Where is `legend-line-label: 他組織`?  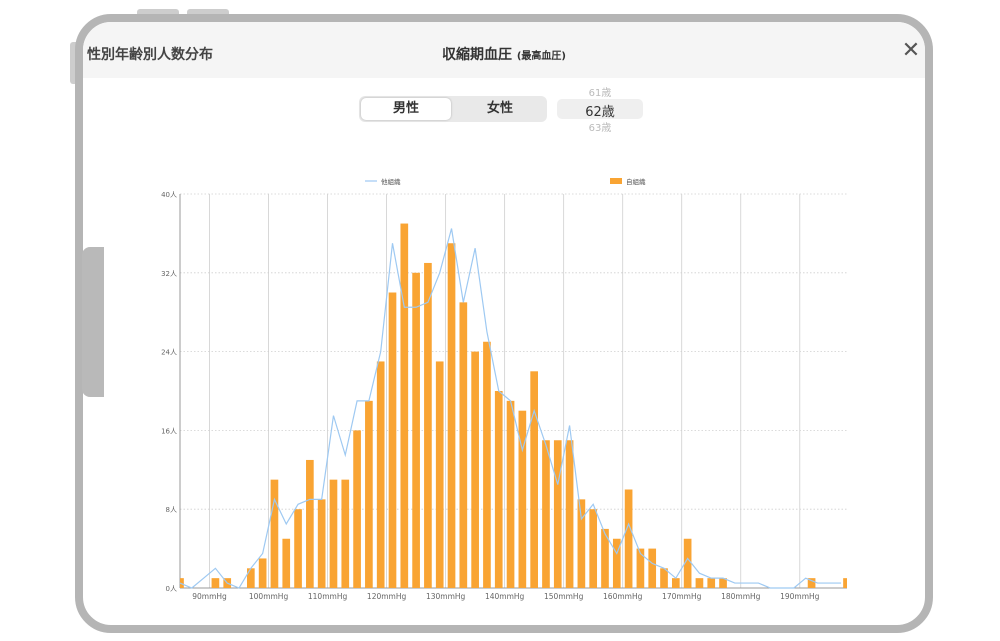 legend-line-label: 他組織 is located at coordinates (391, 181).